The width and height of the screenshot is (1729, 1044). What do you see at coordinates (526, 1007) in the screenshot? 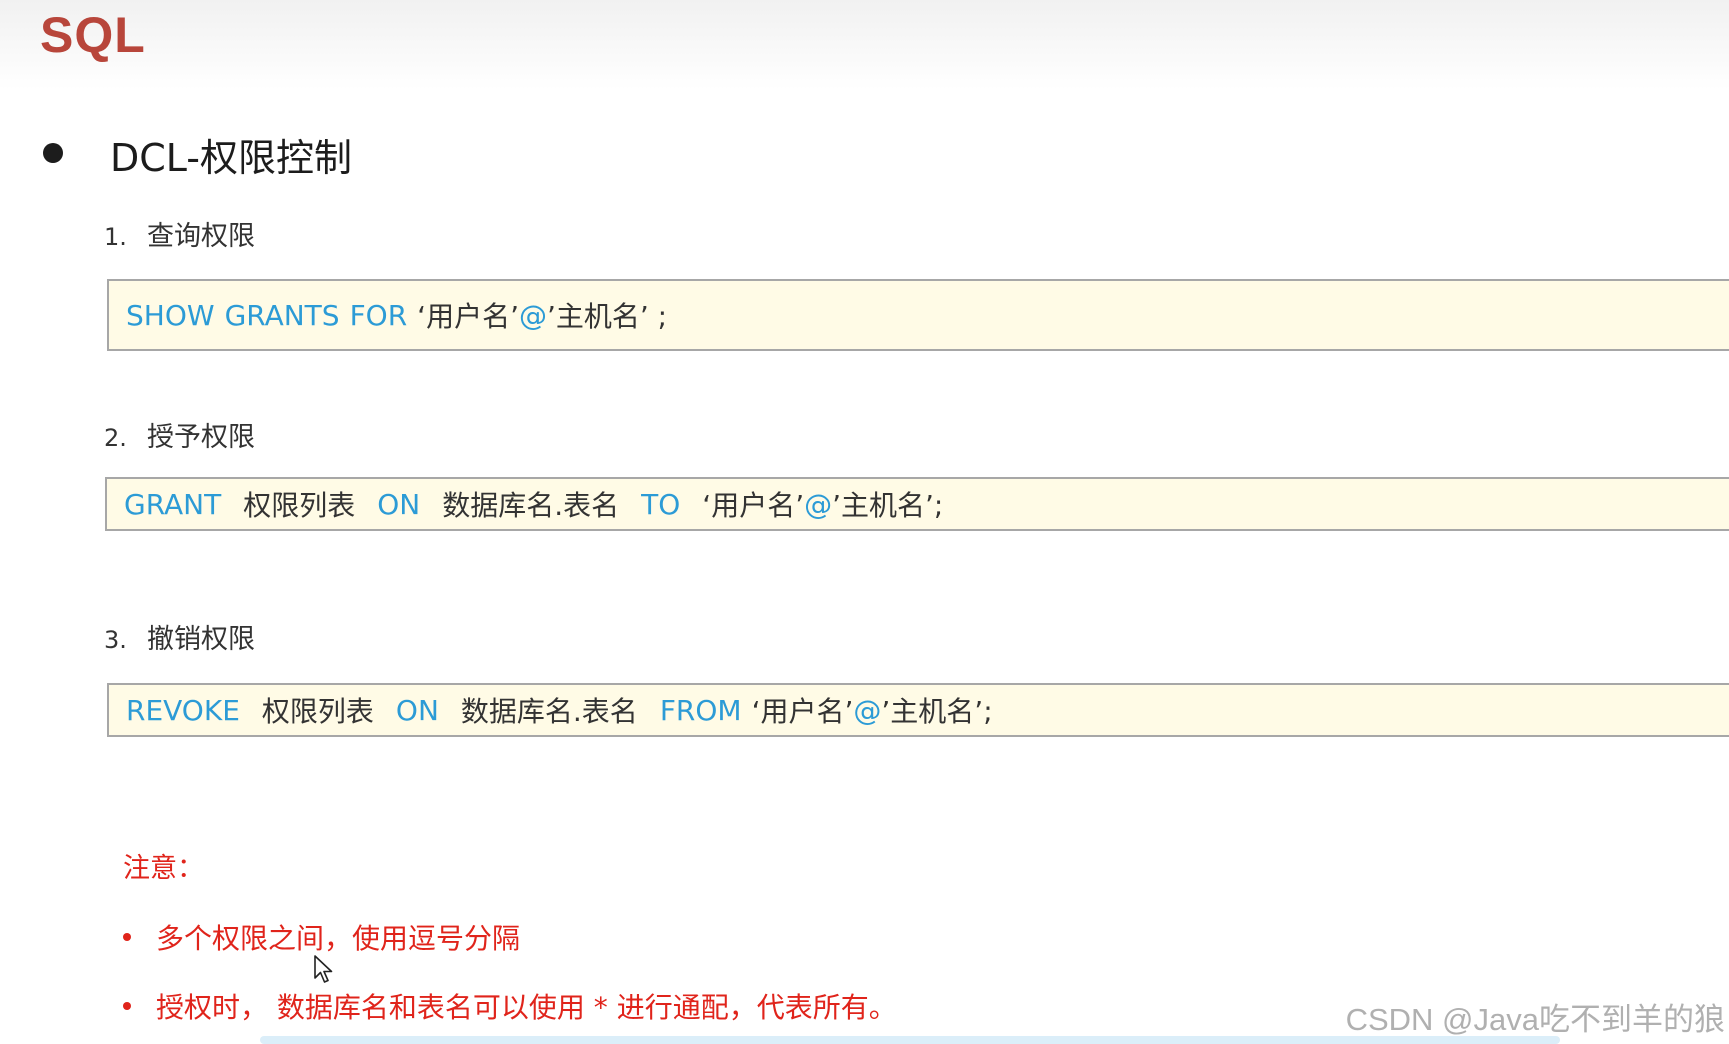
I see `note-text: 授权时， 数据库名和表名可以使用 * 进行通配，代表所有。` at bounding box center [526, 1007].